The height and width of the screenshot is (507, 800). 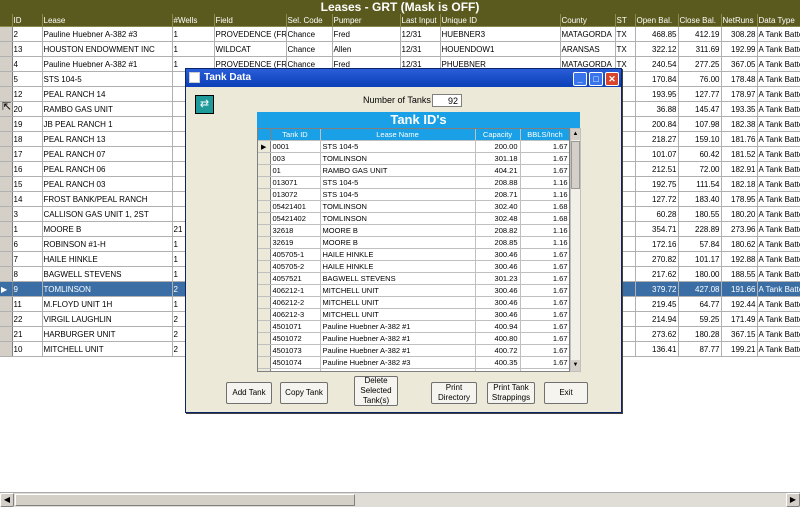 What do you see at coordinates (739, 20) in the screenshot?
I see `column-header: NetRuns` at bounding box center [739, 20].